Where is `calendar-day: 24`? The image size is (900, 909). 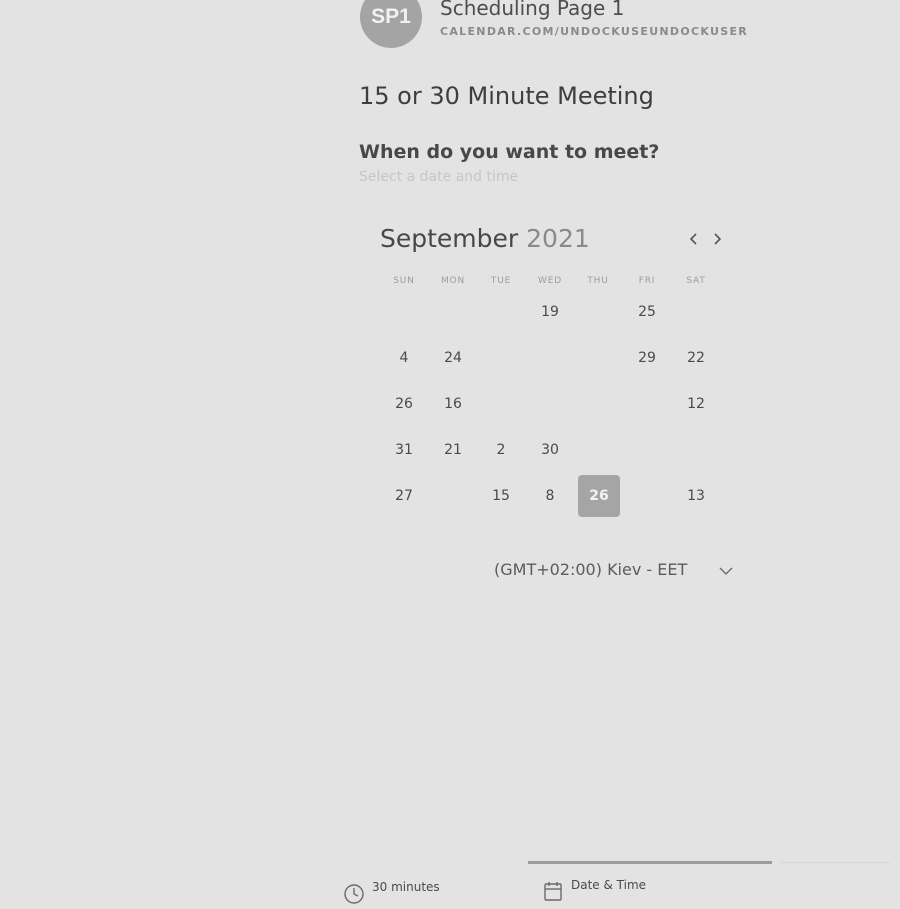
calendar-day: 24 is located at coordinates (453, 358).